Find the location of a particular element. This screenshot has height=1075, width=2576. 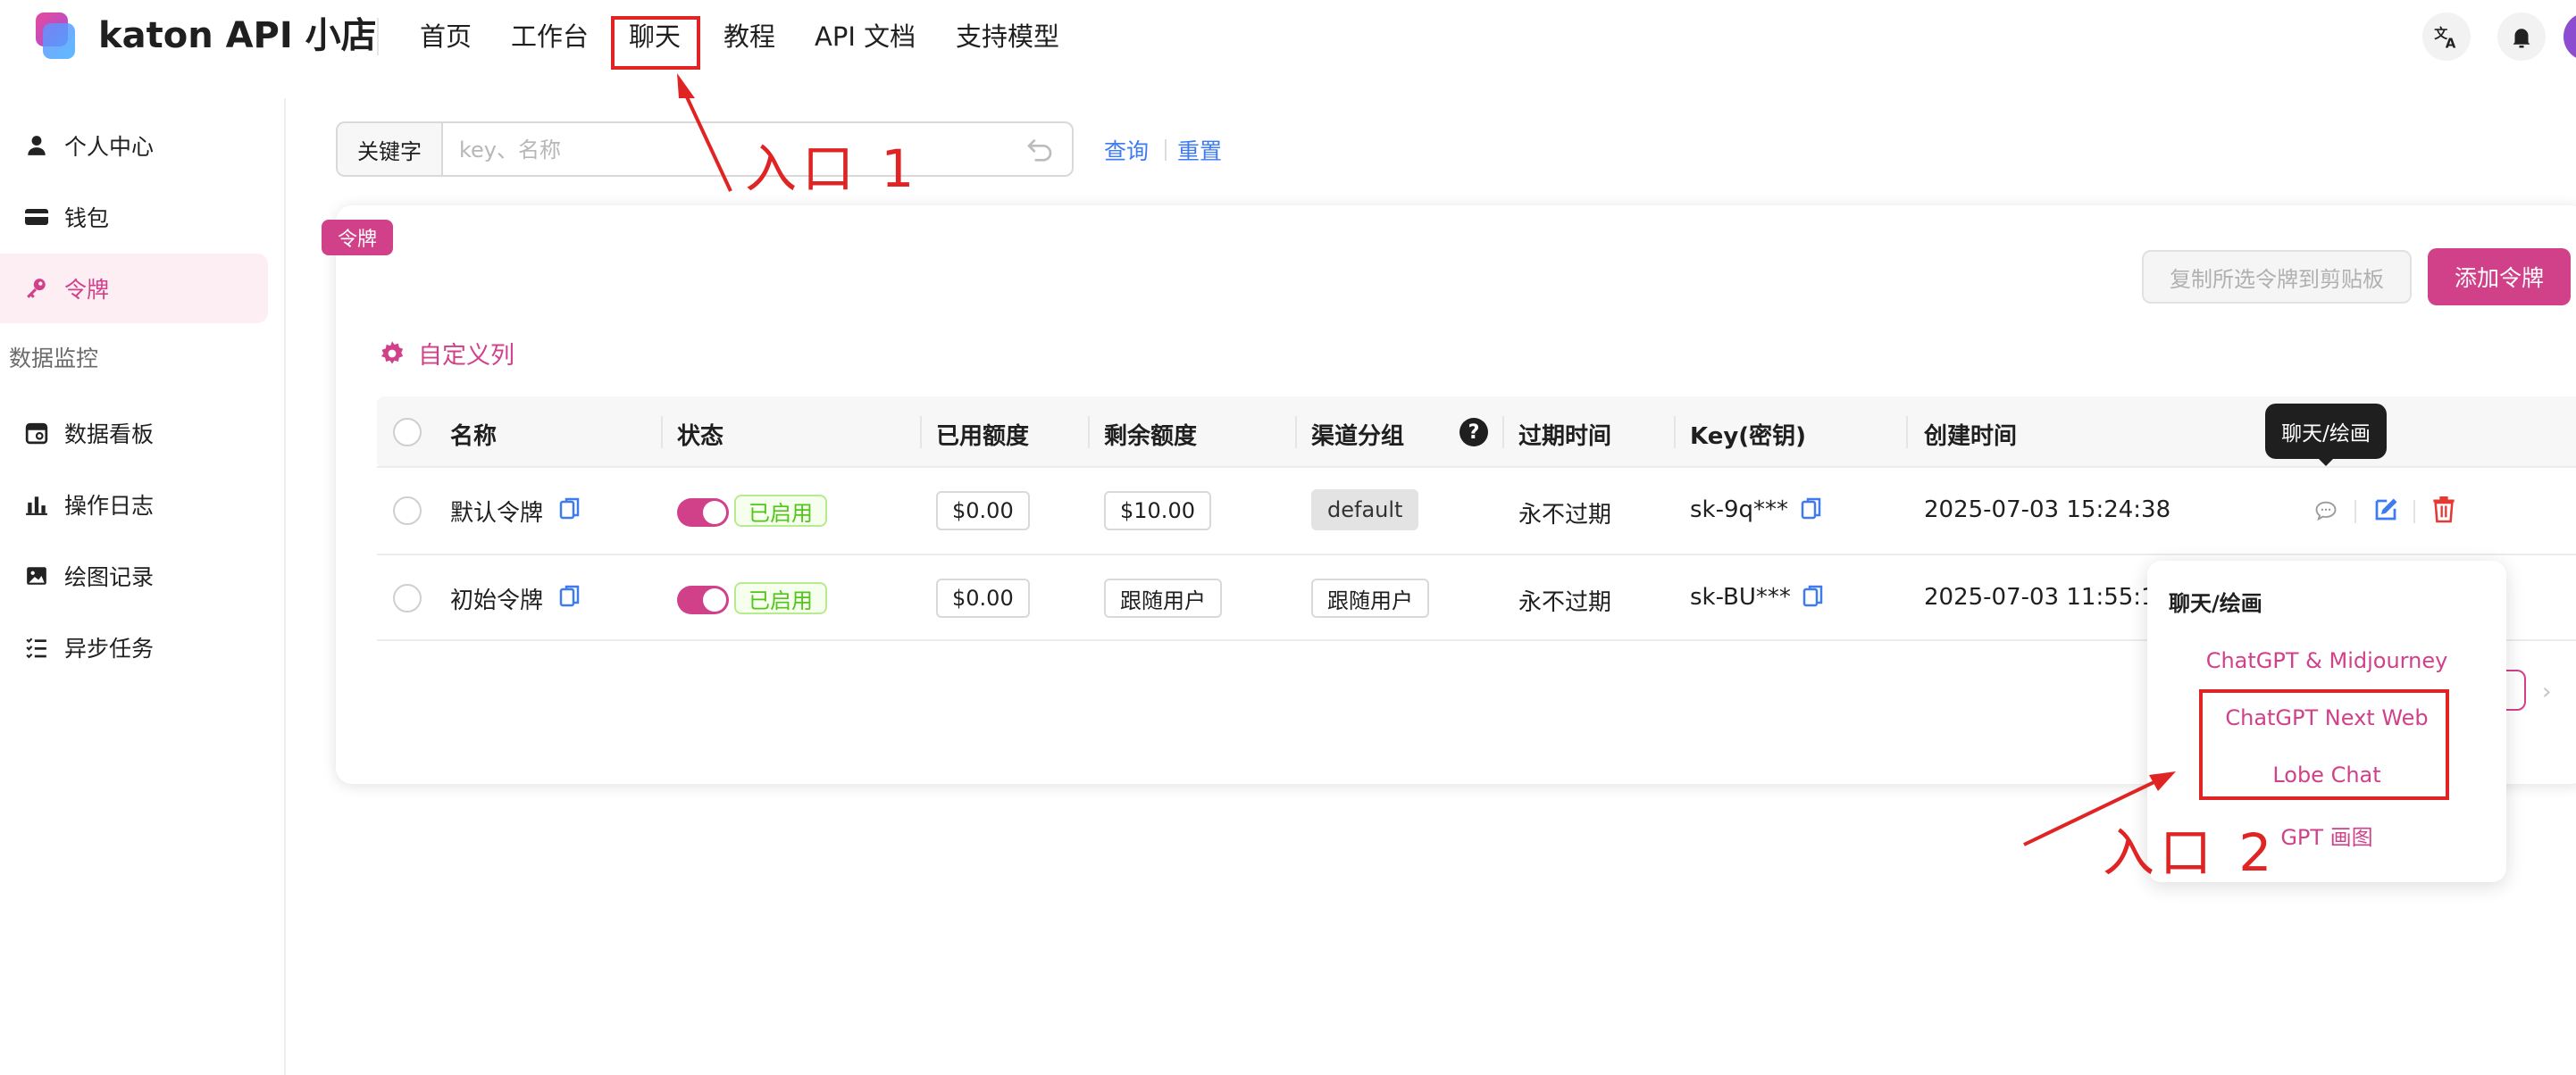

token-key: sk-BU*** is located at coordinates (1741, 598).